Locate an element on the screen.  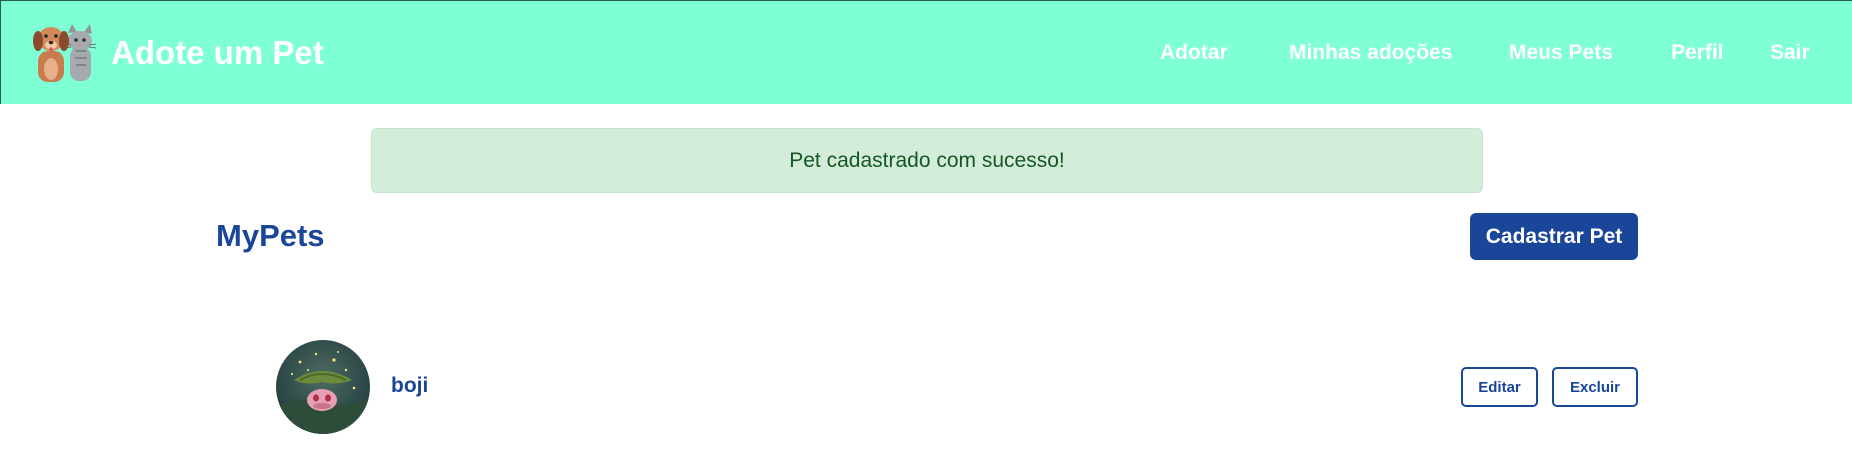
brand-link: Adote um Pet is located at coordinates (177, 53).